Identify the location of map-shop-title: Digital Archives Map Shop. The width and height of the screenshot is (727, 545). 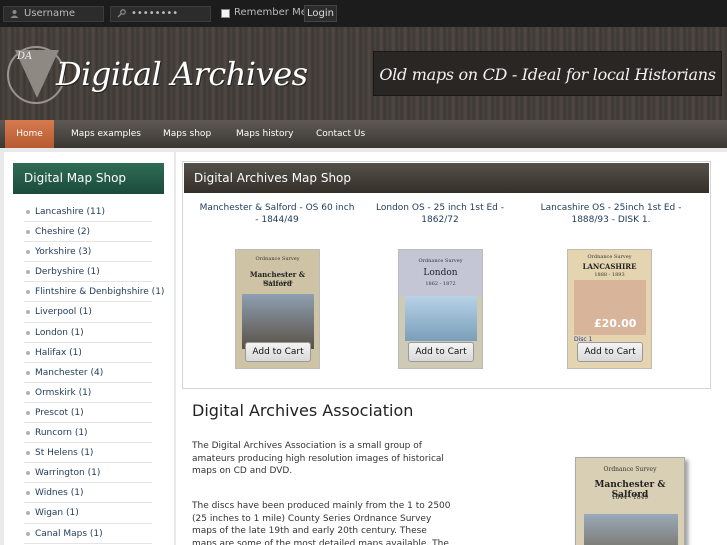
(446, 178).